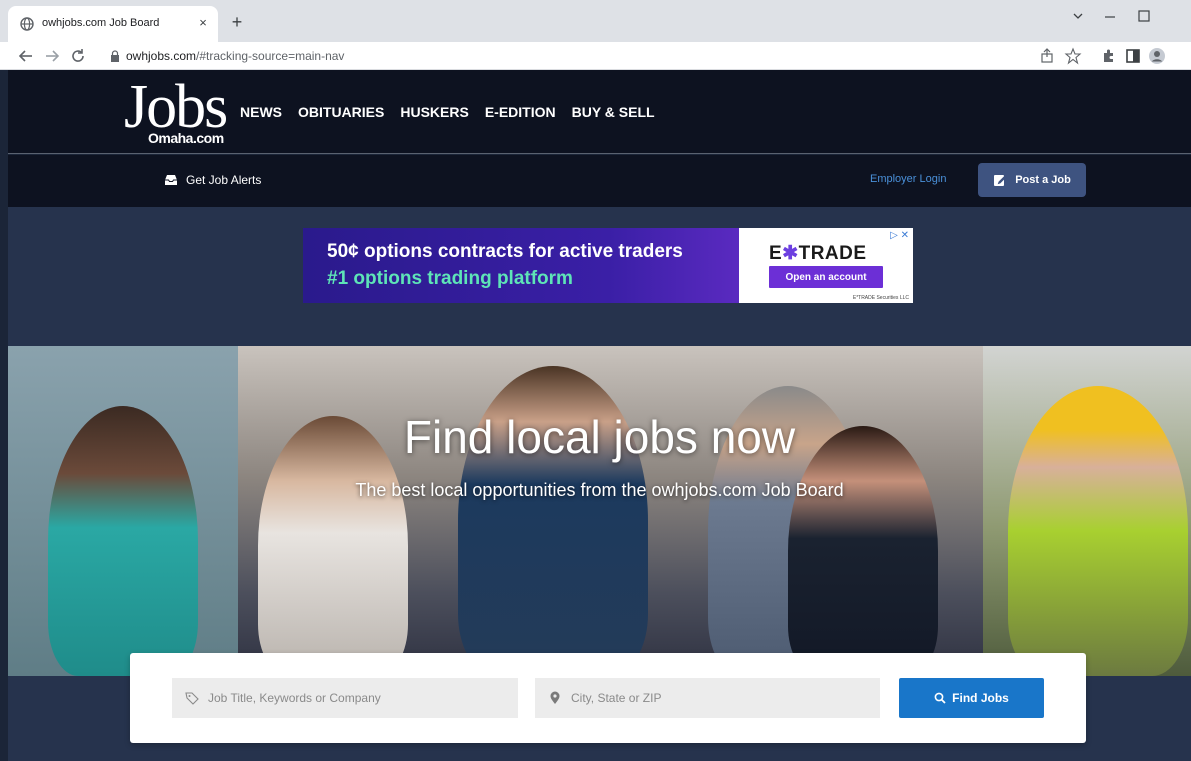 The width and height of the screenshot is (1191, 761). What do you see at coordinates (1110, 16) in the screenshot?
I see `minimize-icon` at bounding box center [1110, 16].